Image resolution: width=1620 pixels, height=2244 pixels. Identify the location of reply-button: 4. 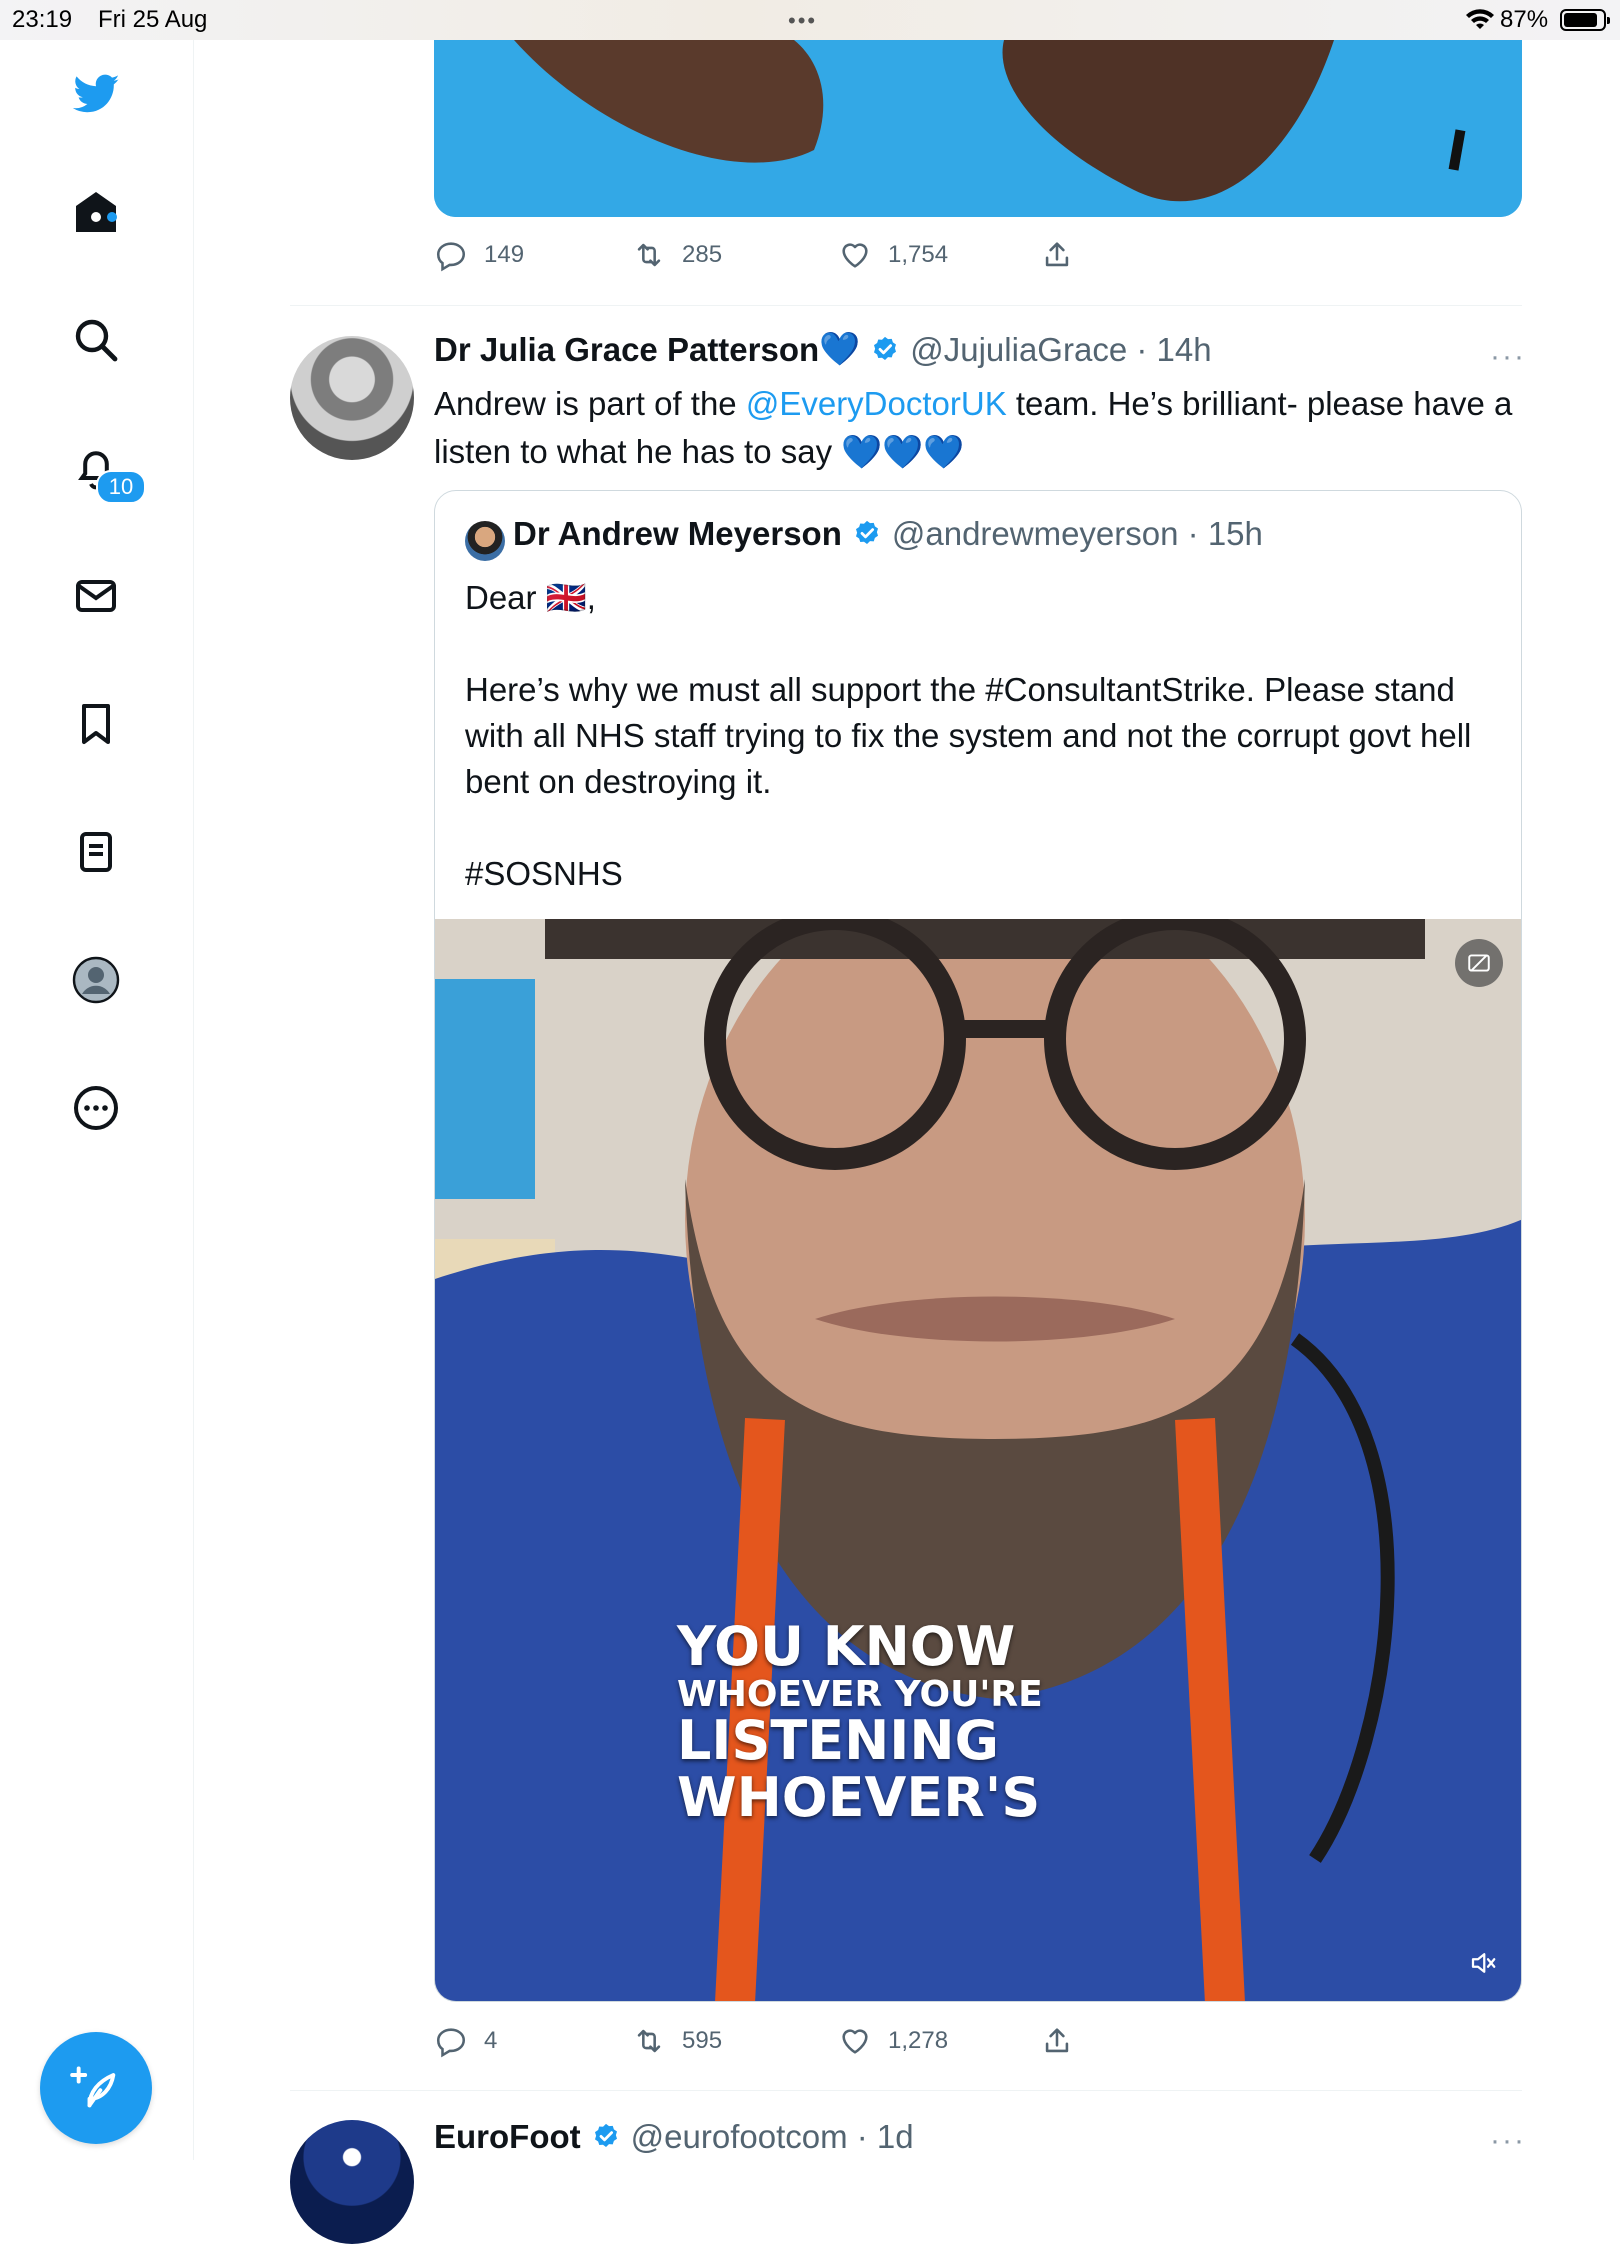
(465, 2041).